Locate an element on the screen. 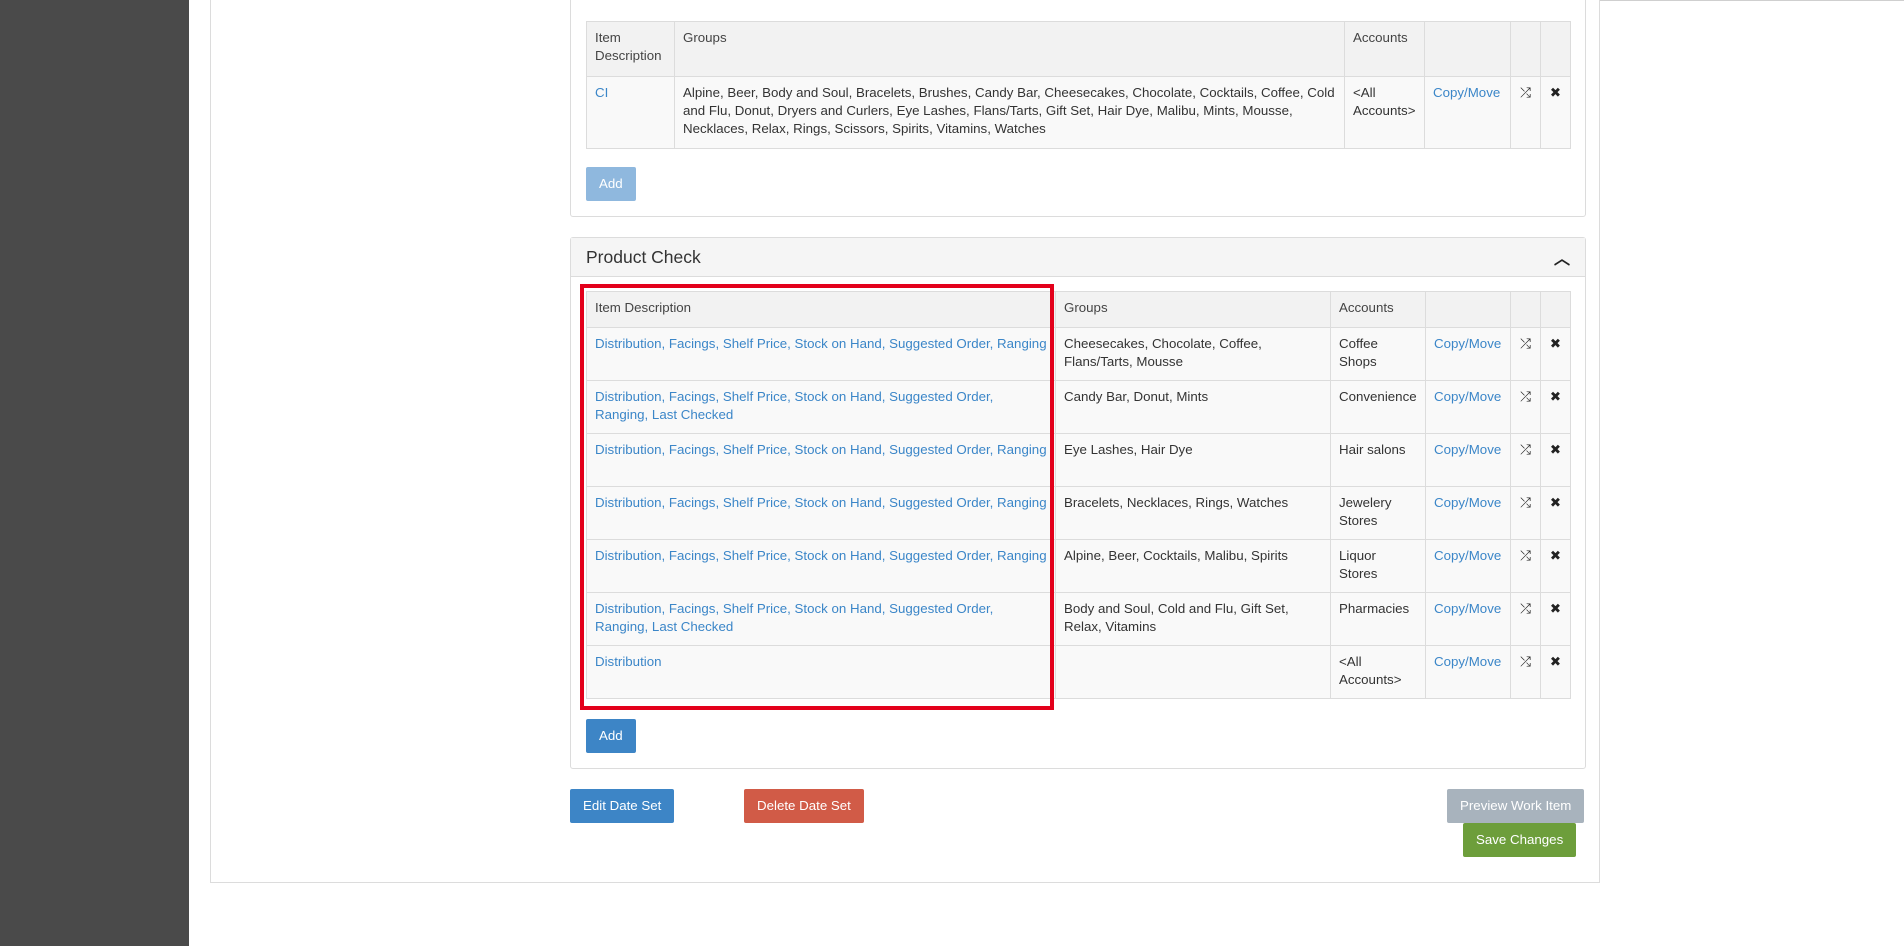  groups-cell: Bracelets, Necklaces, Rings, Watches is located at coordinates (1193, 513).